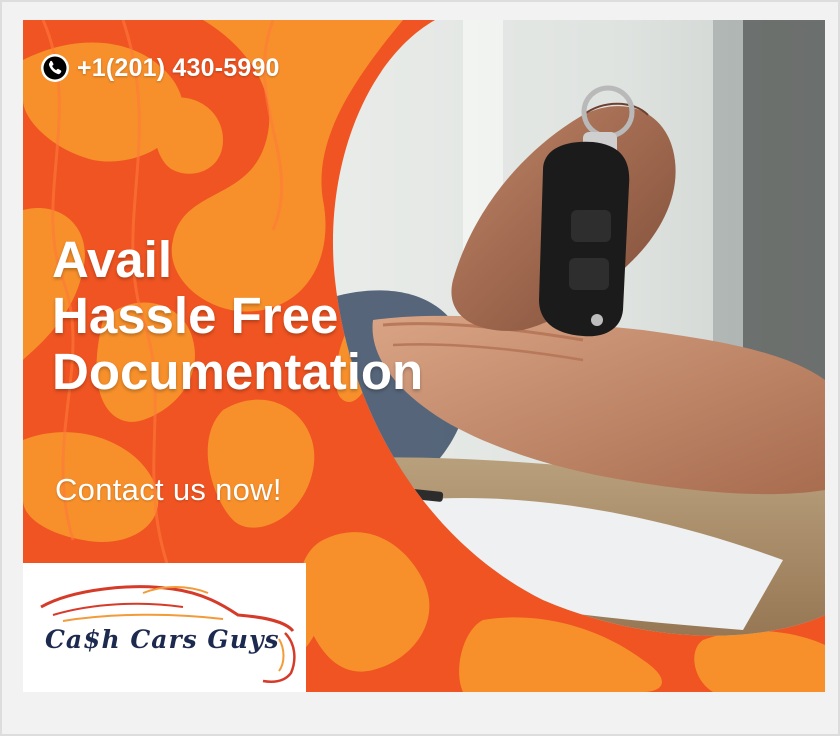 This screenshot has width=840, height=736. I want to click on phone-number: +1(201) 430-5990, so click(178, 68).